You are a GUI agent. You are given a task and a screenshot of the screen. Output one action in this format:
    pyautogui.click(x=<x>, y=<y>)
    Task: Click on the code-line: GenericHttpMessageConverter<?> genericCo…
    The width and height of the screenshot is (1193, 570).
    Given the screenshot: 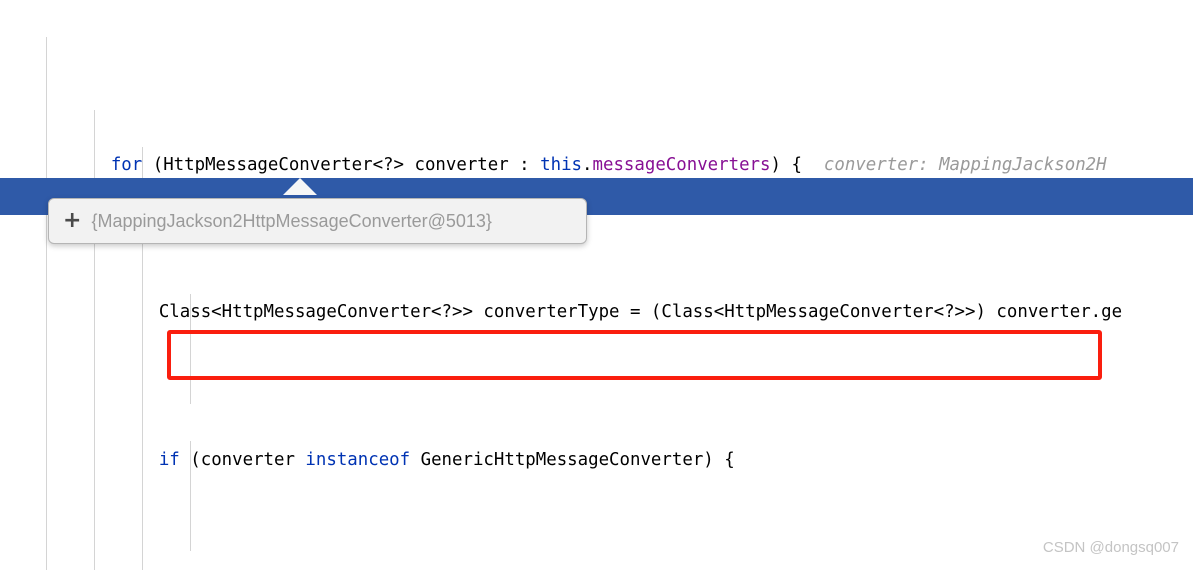 What is the action you would take?
    pyautogui.click(x=596, y=561)
    